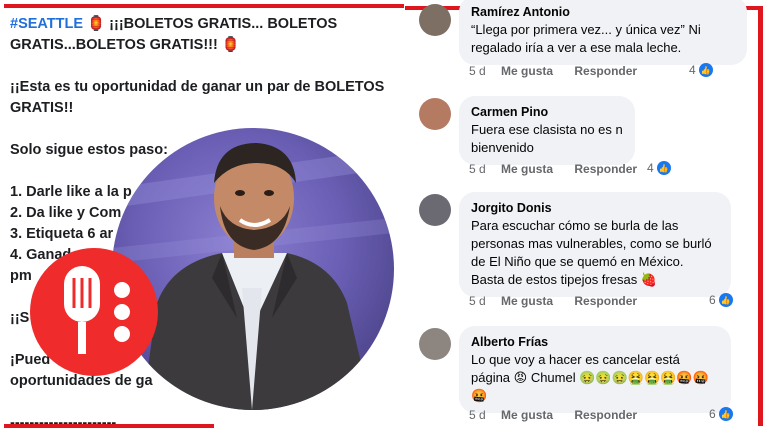 The image size is (768, 432). Describe the element at coordinates (547, 138) in the screenshot. I see `comment-text: Fuera ese clasista no es n bienvenido` at that location.